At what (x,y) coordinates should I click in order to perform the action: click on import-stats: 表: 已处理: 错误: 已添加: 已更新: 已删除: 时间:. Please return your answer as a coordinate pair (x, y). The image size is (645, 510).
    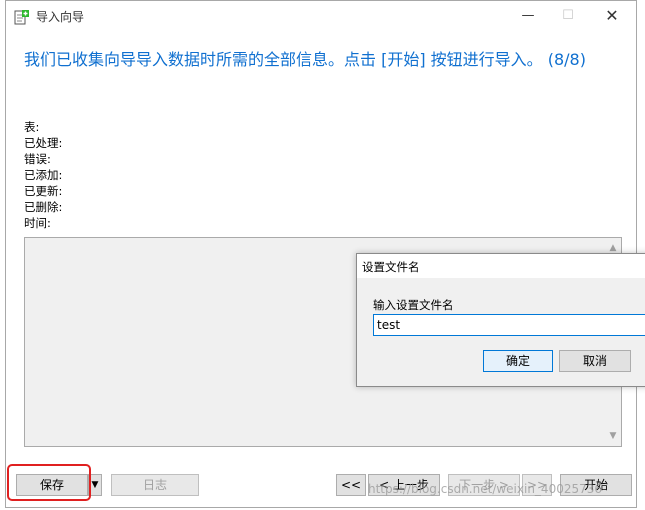
    Looking at the image, I should click on (43, 175).